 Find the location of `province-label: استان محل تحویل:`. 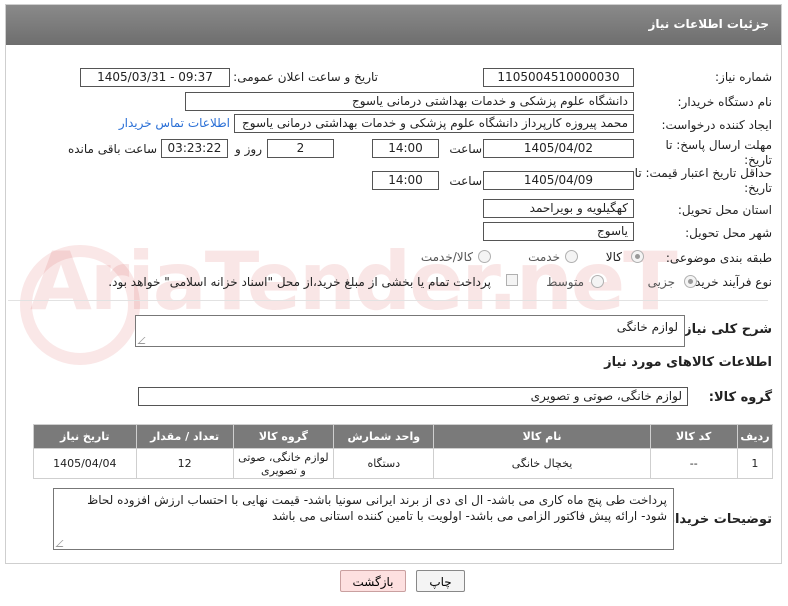

province-label: استان محل تحویل: is located at coordinates (724, 210).